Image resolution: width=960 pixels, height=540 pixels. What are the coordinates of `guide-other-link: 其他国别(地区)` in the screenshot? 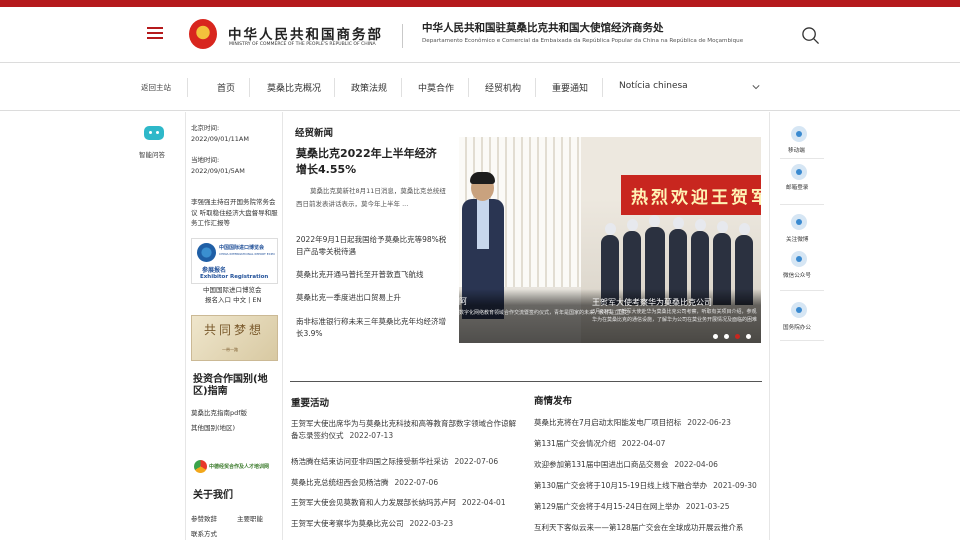 It's located at (213, 428).